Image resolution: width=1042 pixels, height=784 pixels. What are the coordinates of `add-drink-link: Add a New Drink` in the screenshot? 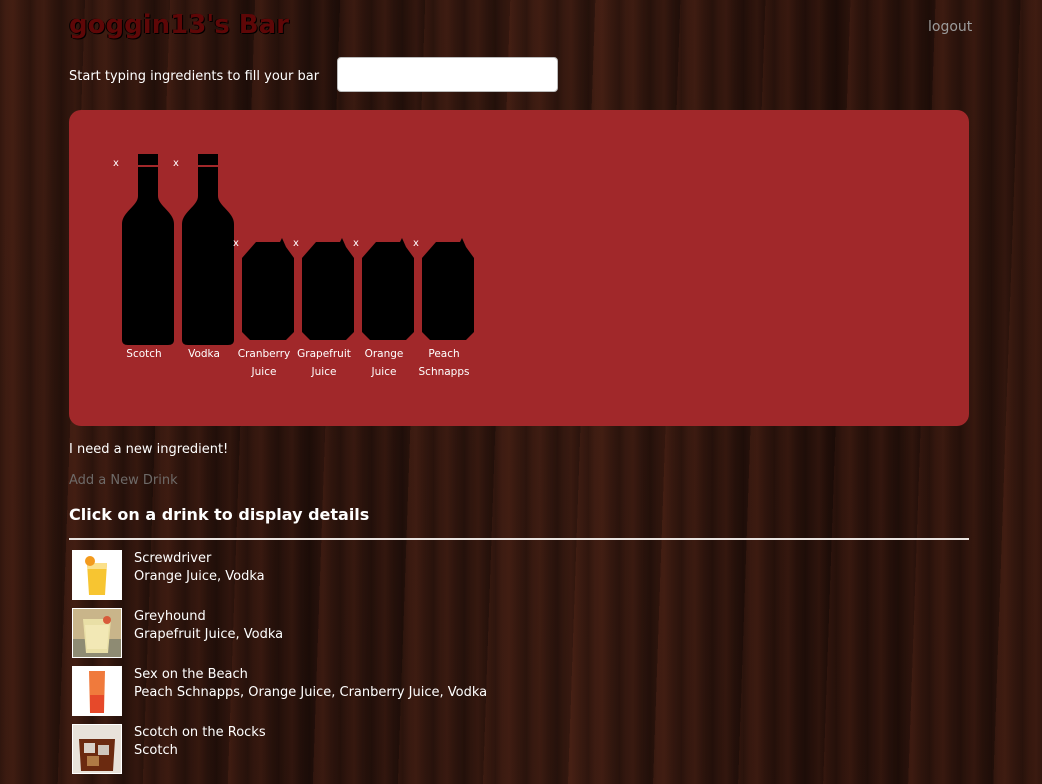 It's located at (123, 480).